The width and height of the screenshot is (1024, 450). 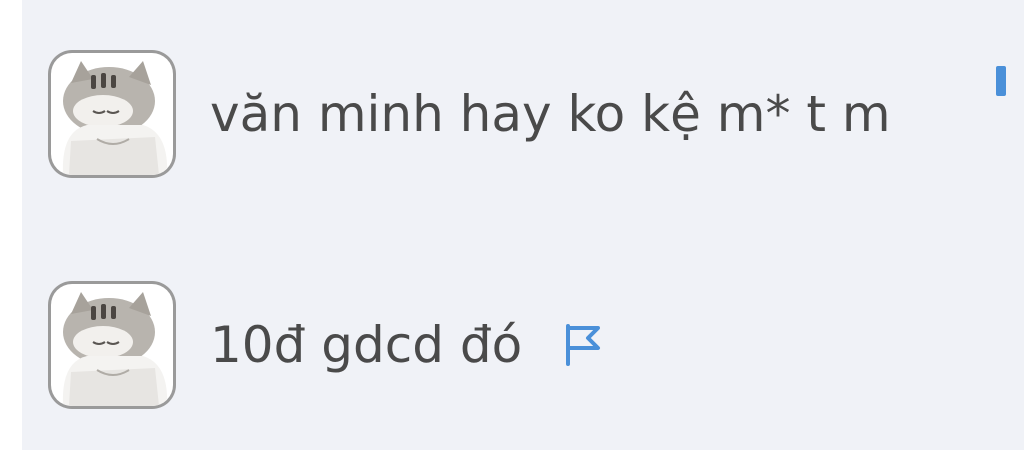 What do you see at coordinates (366, 345) in the screenshot?
I see `comment-text: 10đ gdcd đó` at bounding box center [366, 345].